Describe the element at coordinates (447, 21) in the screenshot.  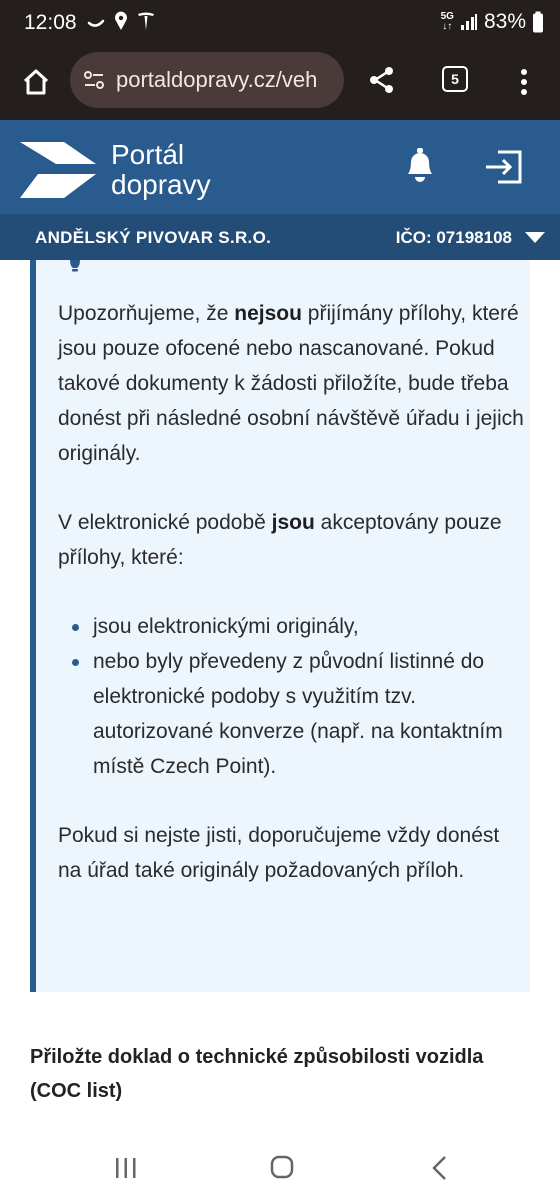
I see `network-type: 5G ↓↑` at that location.